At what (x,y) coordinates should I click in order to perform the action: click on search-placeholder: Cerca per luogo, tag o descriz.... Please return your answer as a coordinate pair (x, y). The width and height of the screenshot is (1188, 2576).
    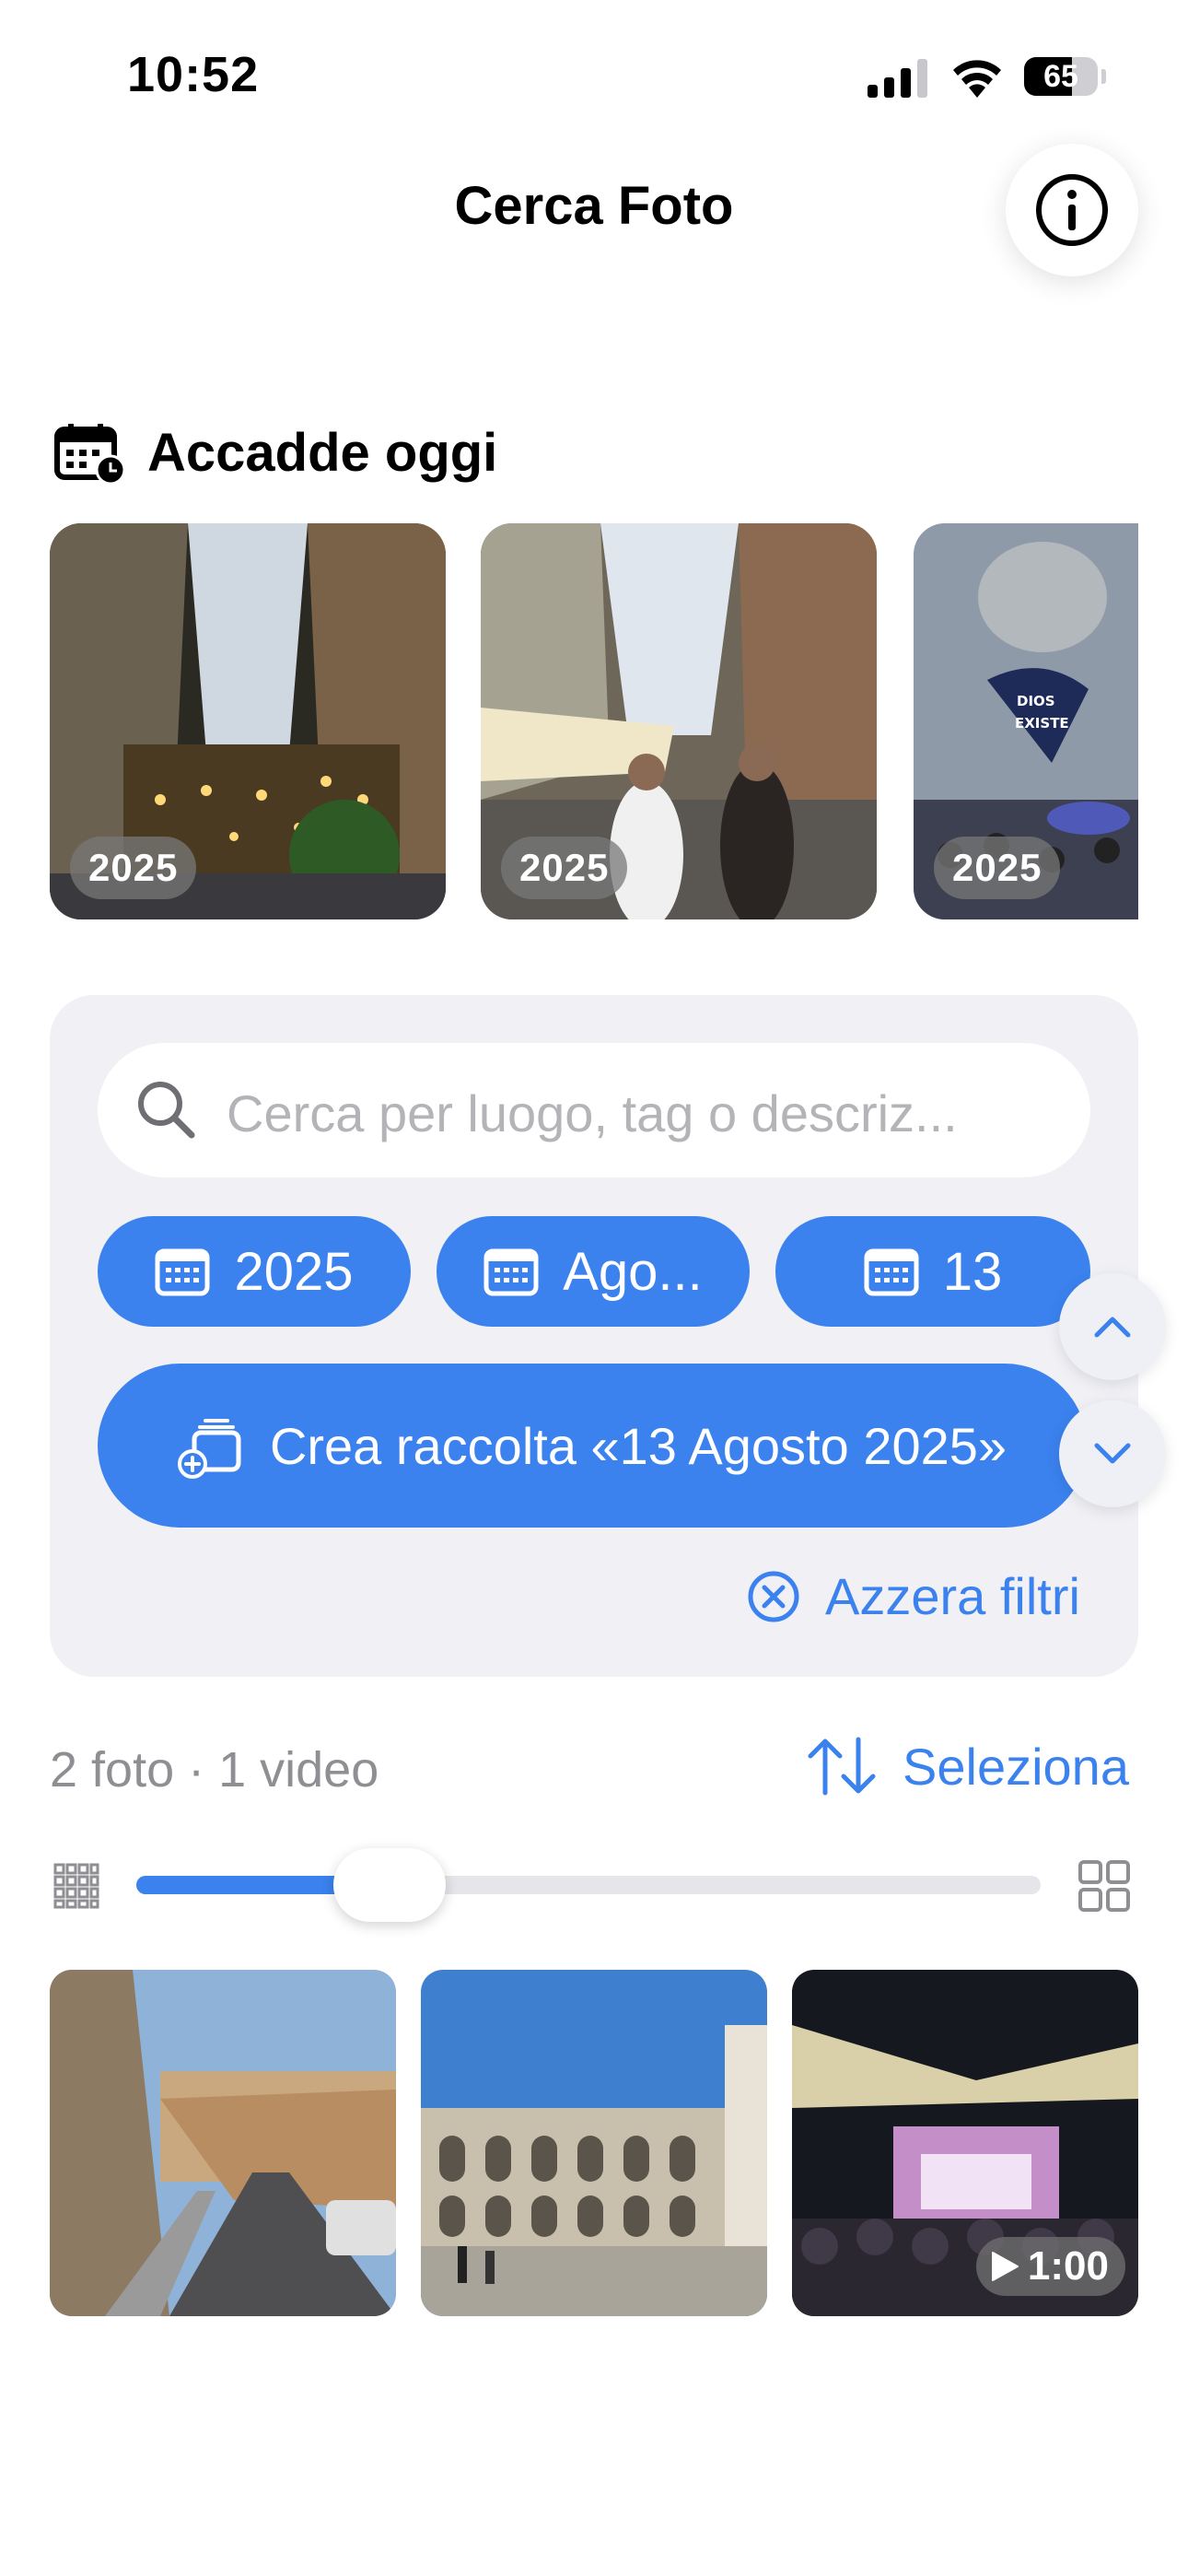
    Looking at the image, I should click on (592, 1113).